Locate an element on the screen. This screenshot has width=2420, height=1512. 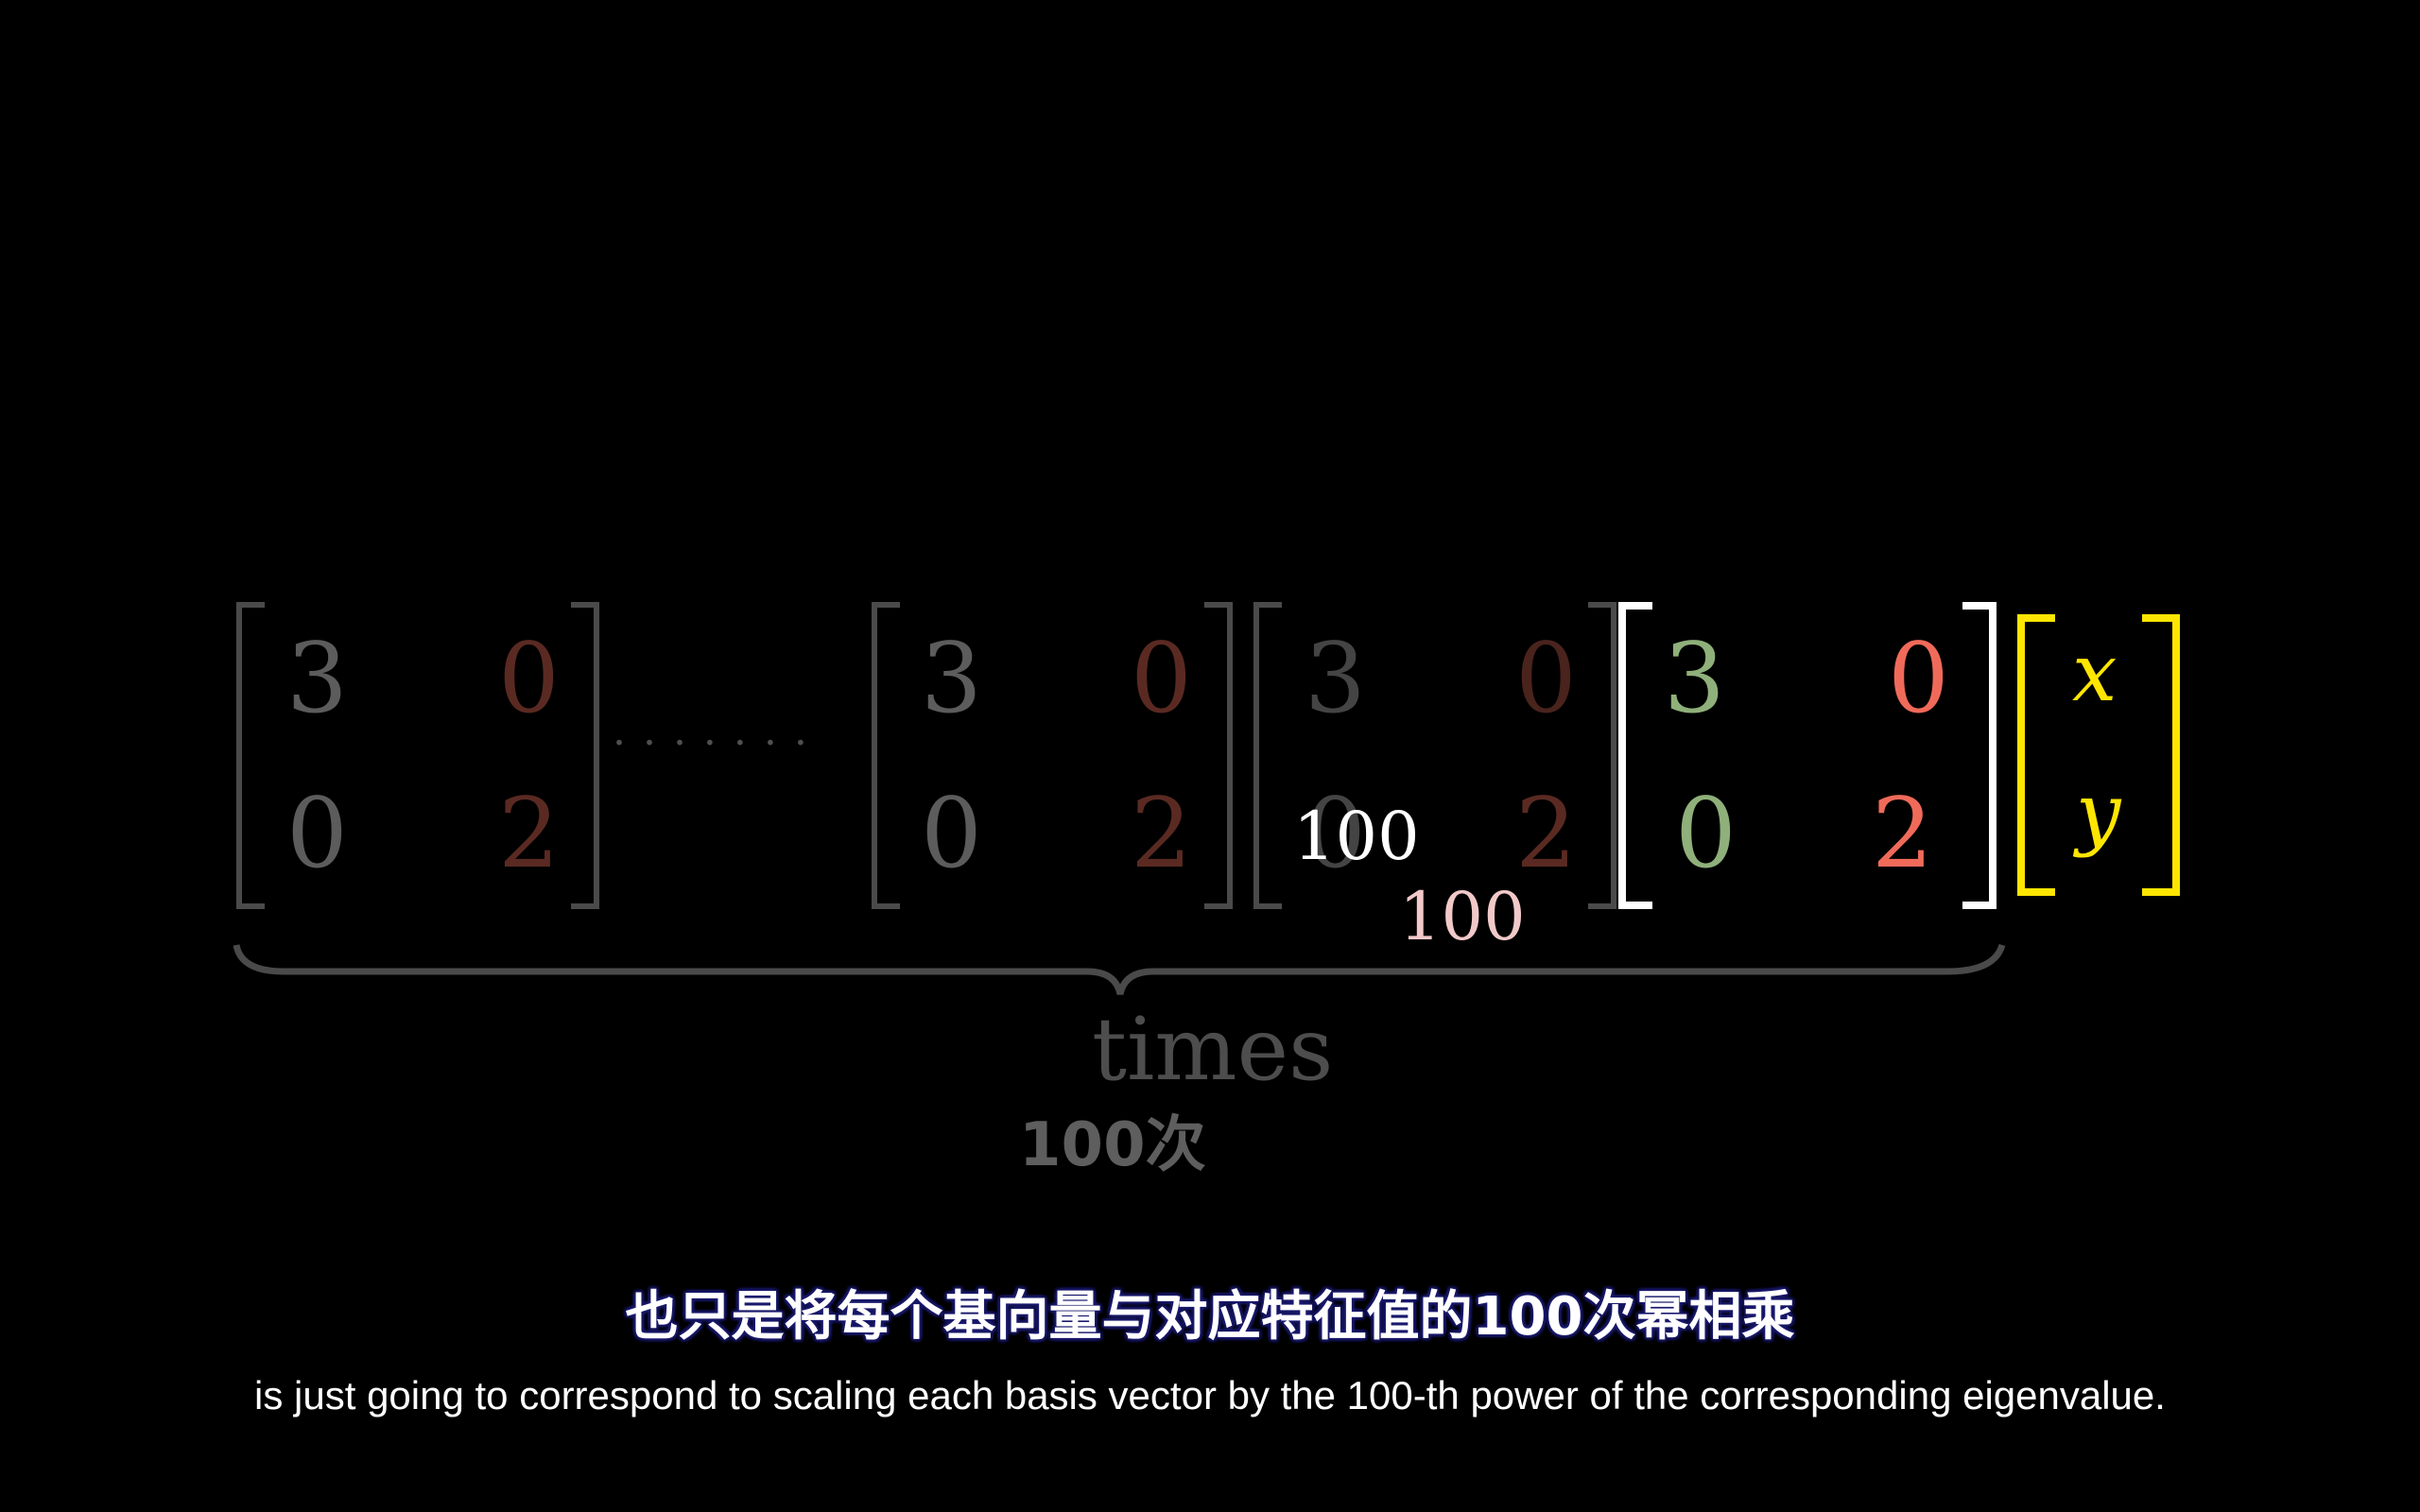
matrix-4-c: 0 is located at coordinates (1706, 834).